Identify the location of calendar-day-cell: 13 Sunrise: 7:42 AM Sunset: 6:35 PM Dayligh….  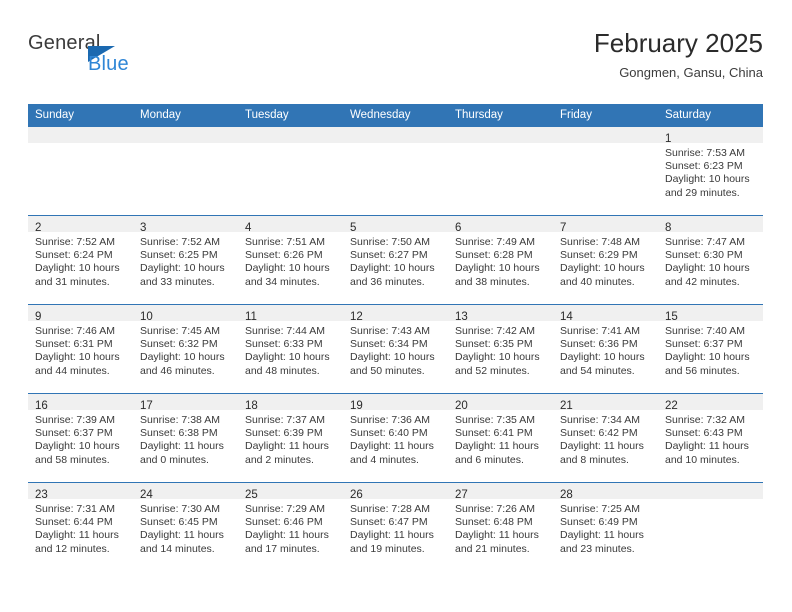
(500, 349).